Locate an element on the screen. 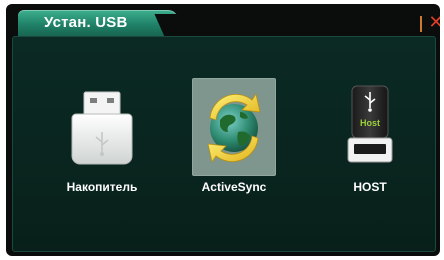  host-icon-text: Host is located at coordinates (370, 123).